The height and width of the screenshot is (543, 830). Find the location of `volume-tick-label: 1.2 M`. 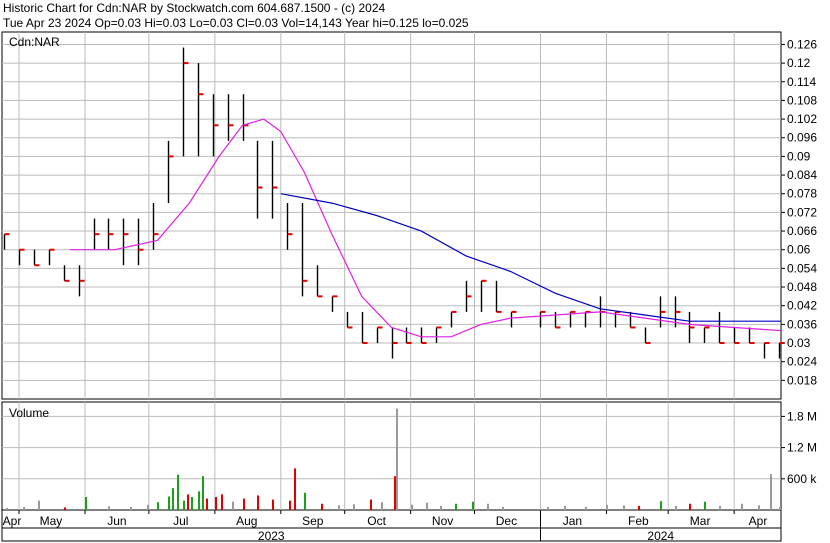

volume-tick-label: 1.2 M is located at coordinates (802, 448).